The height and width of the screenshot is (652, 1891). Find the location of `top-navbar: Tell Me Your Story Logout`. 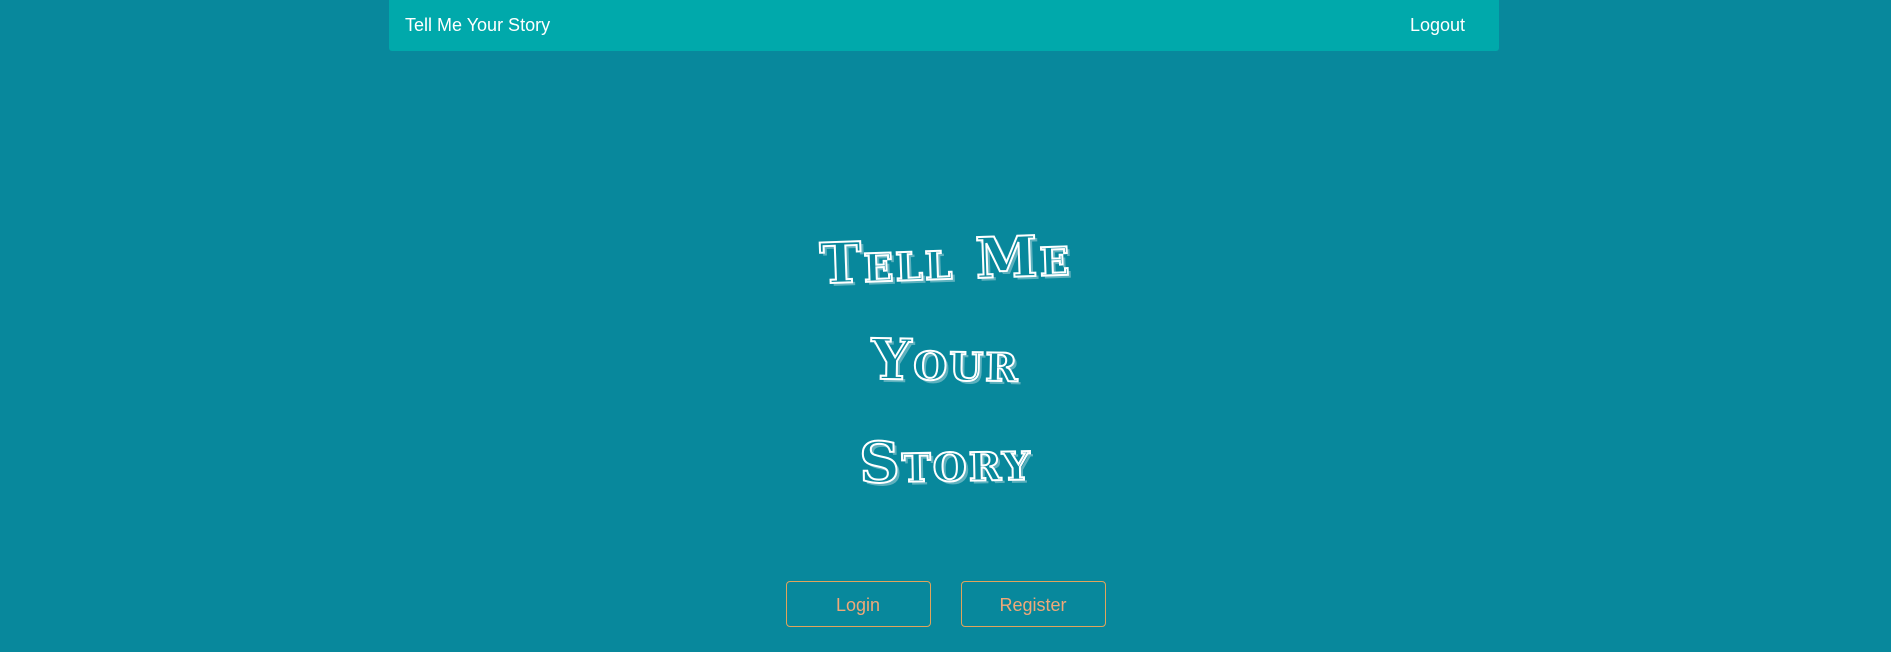

top-navbar: Tell Me Your Story Logout is located at coordinates (944, 25).